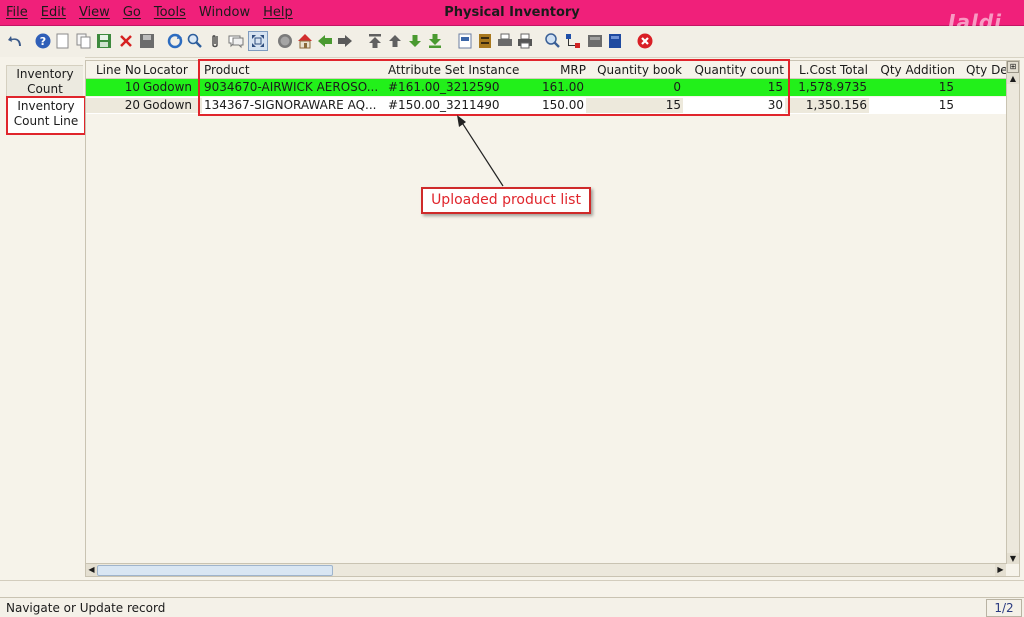  What do you see at coordinates (175, 41) in the screenshot?
I see `refresh-icon` at bounding box center [175, 41].